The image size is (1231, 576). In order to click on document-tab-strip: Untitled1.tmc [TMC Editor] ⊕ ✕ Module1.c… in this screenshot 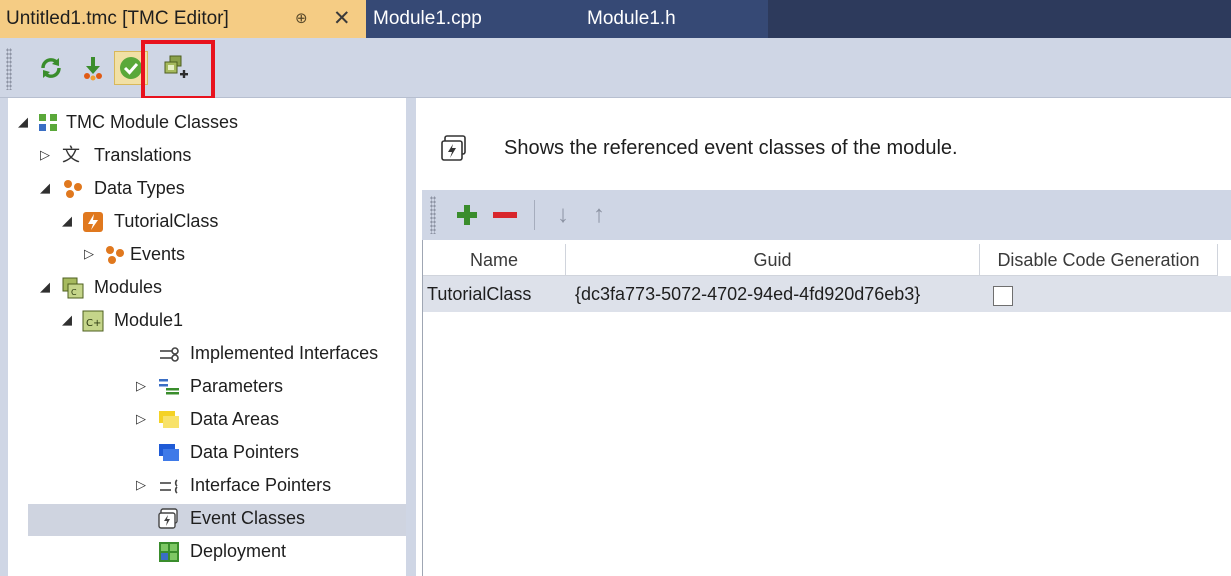, I will do `click(615, 19)`.